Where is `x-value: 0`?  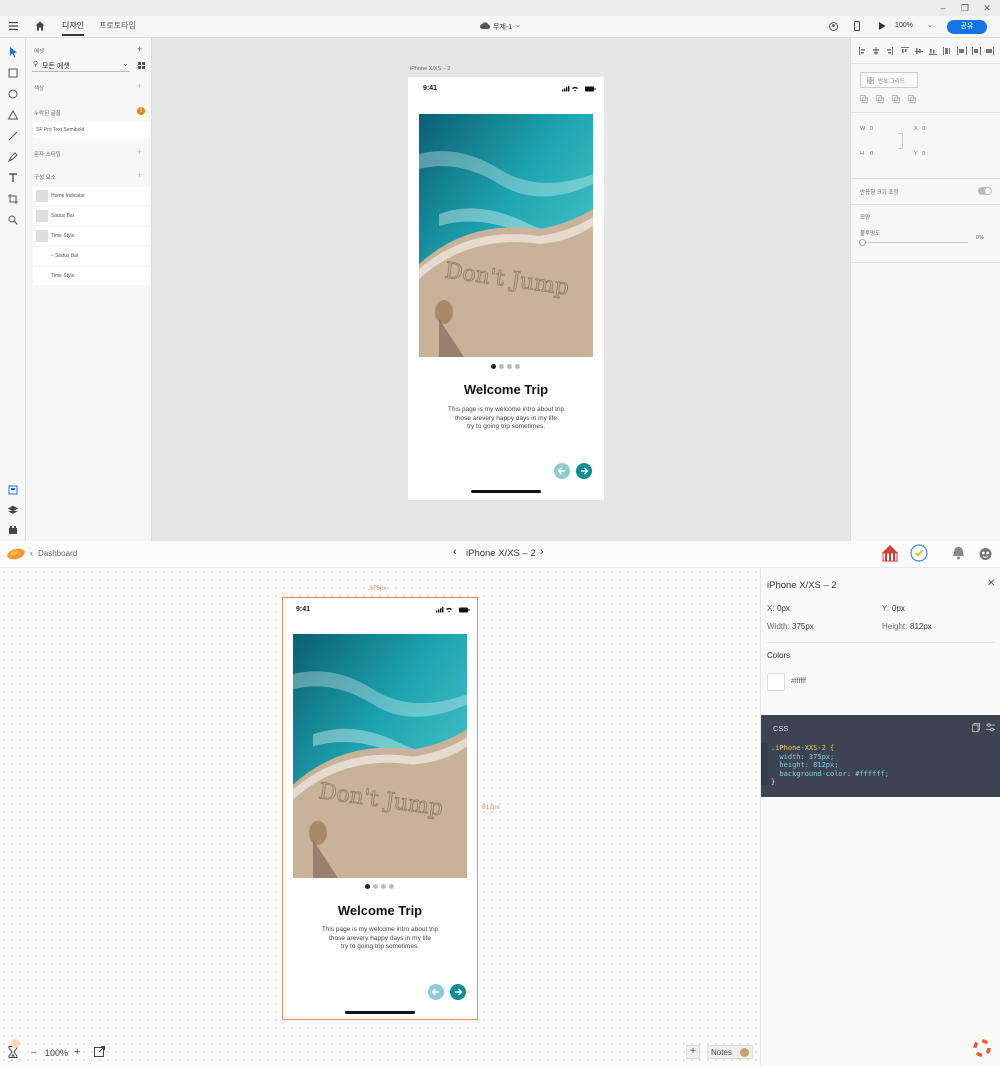
x-value: 0 is located at coordinates (923, 129).